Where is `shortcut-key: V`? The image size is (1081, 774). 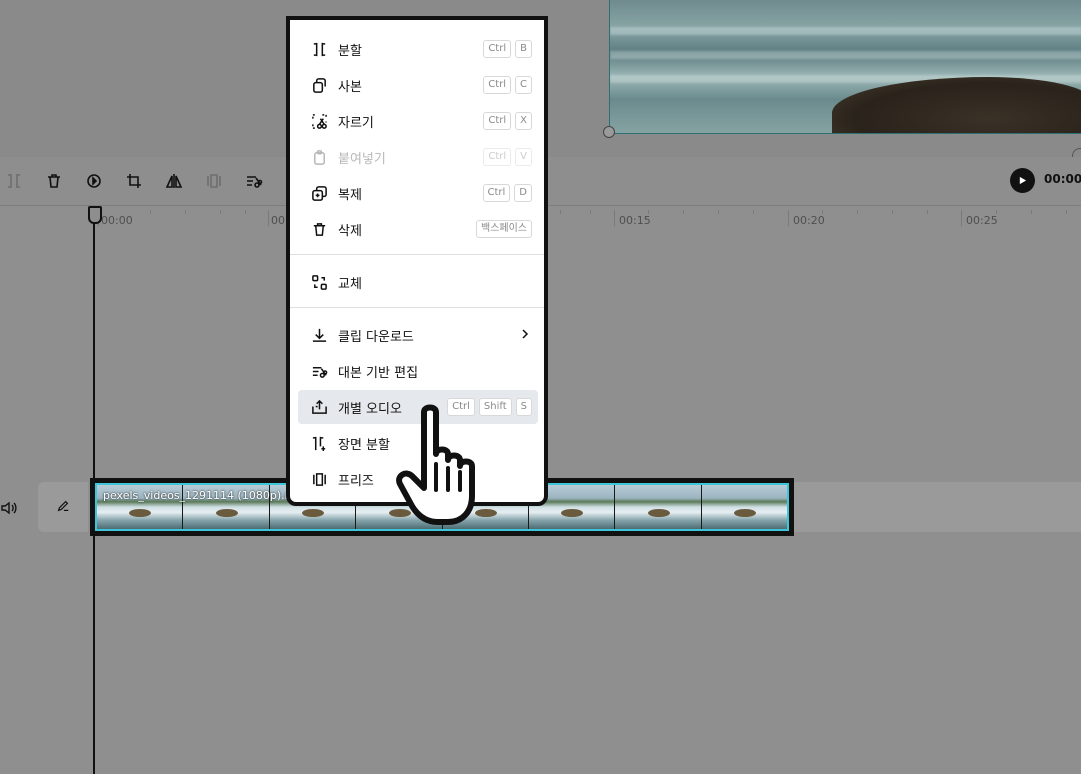
shortcut-key: V is located at coordinates (523, 157).